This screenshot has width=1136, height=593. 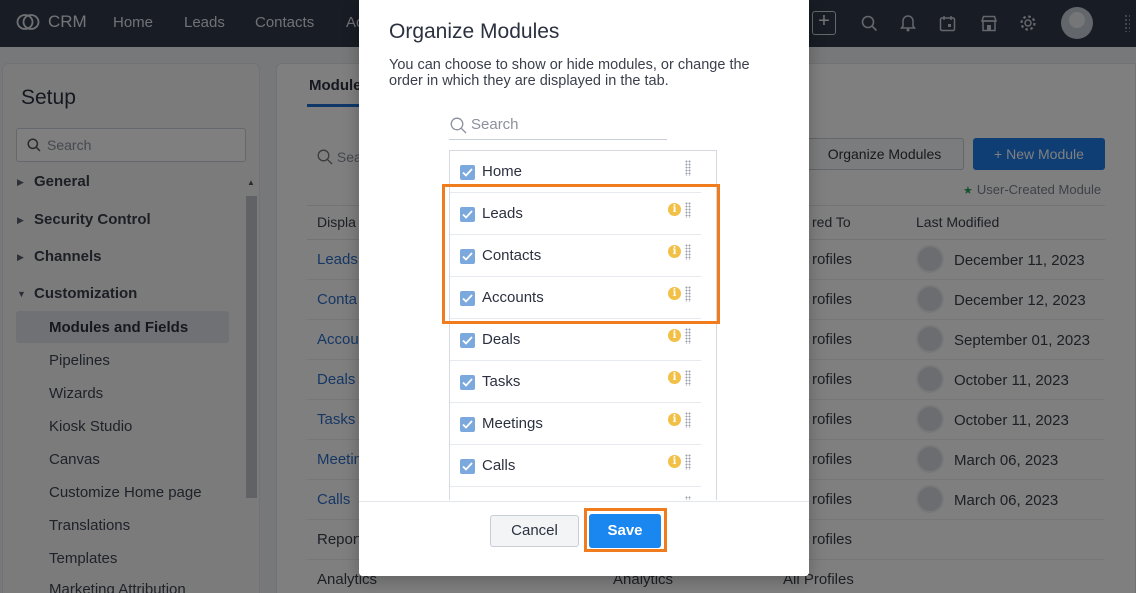 I want to click on highlight-box-modules, so click(x=581, y=254).